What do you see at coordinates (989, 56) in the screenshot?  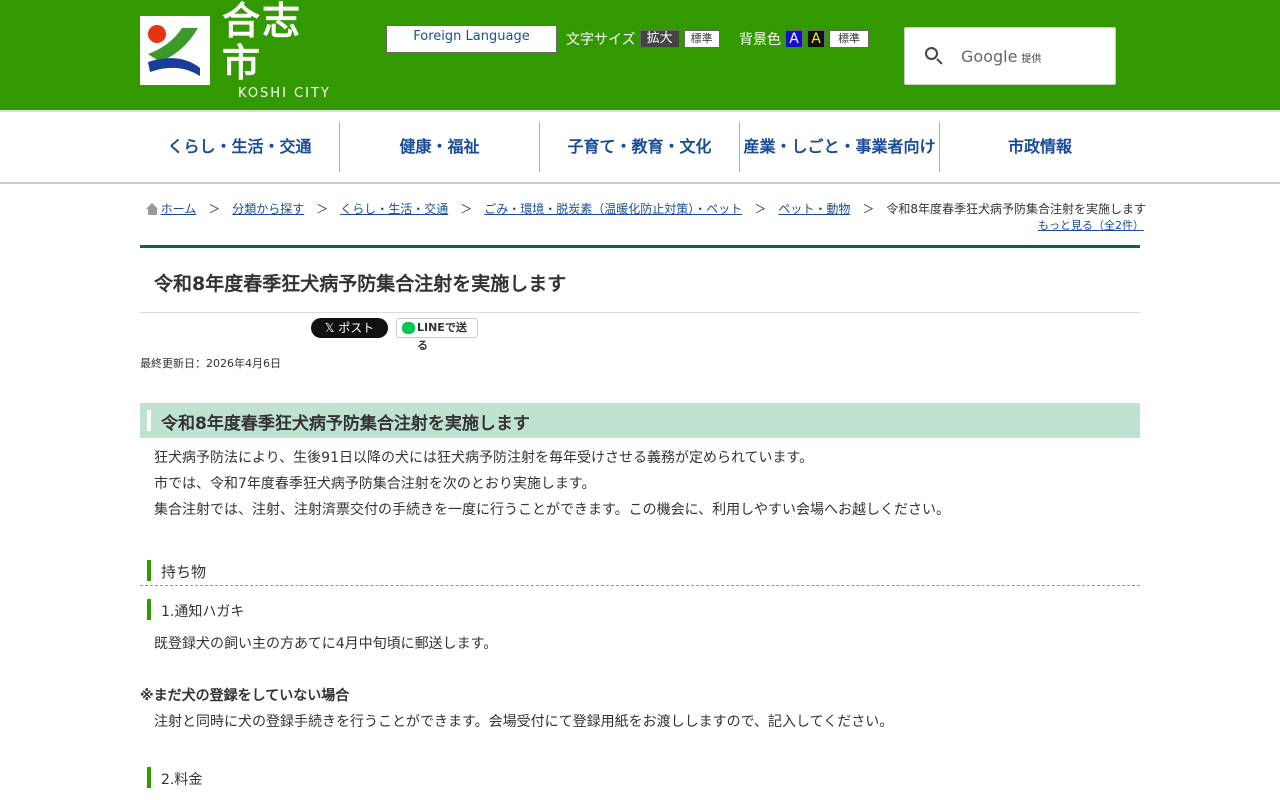 I see `google-logo-text: Google` at bounding box center [989, 56].